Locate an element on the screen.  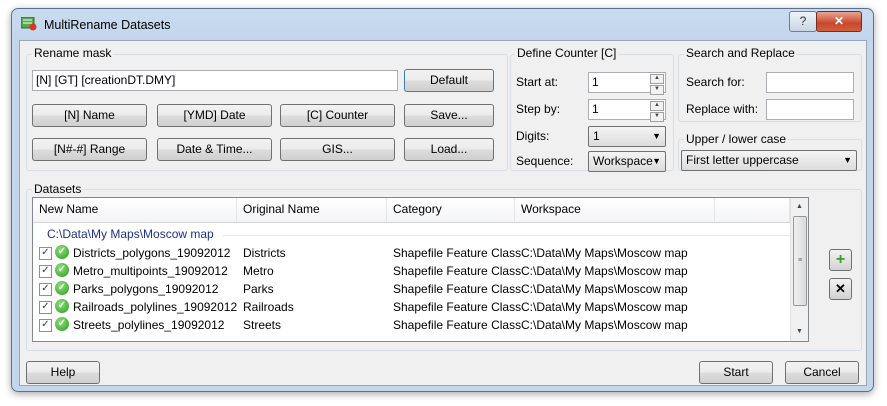
new-name-cell: Railroads_polylines_19092012 is located at coordinates (155, 307).